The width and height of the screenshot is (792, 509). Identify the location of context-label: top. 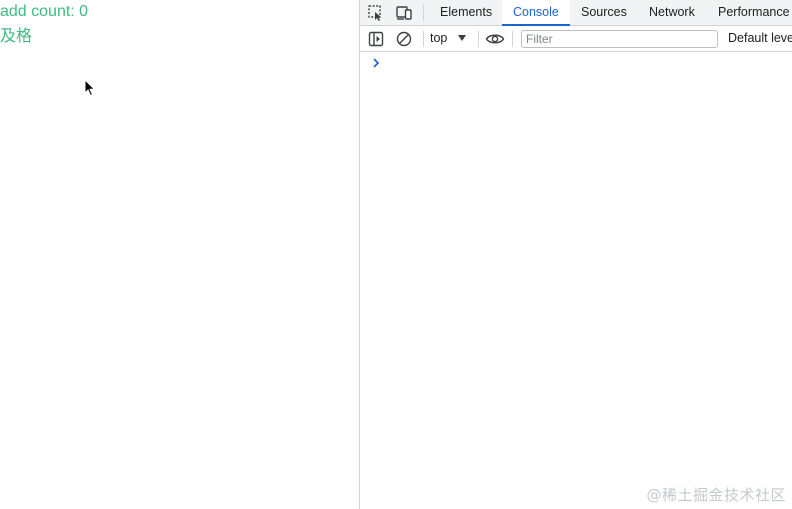
(439, 38).